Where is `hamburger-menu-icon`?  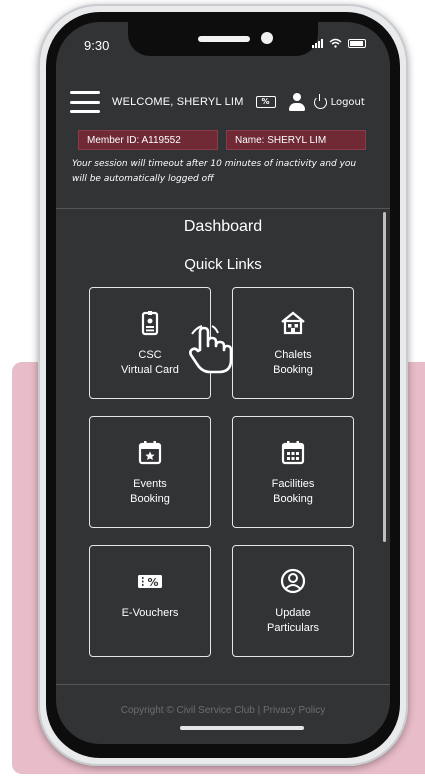 hamburger-menu-icon is located at coordinates (85, 102).